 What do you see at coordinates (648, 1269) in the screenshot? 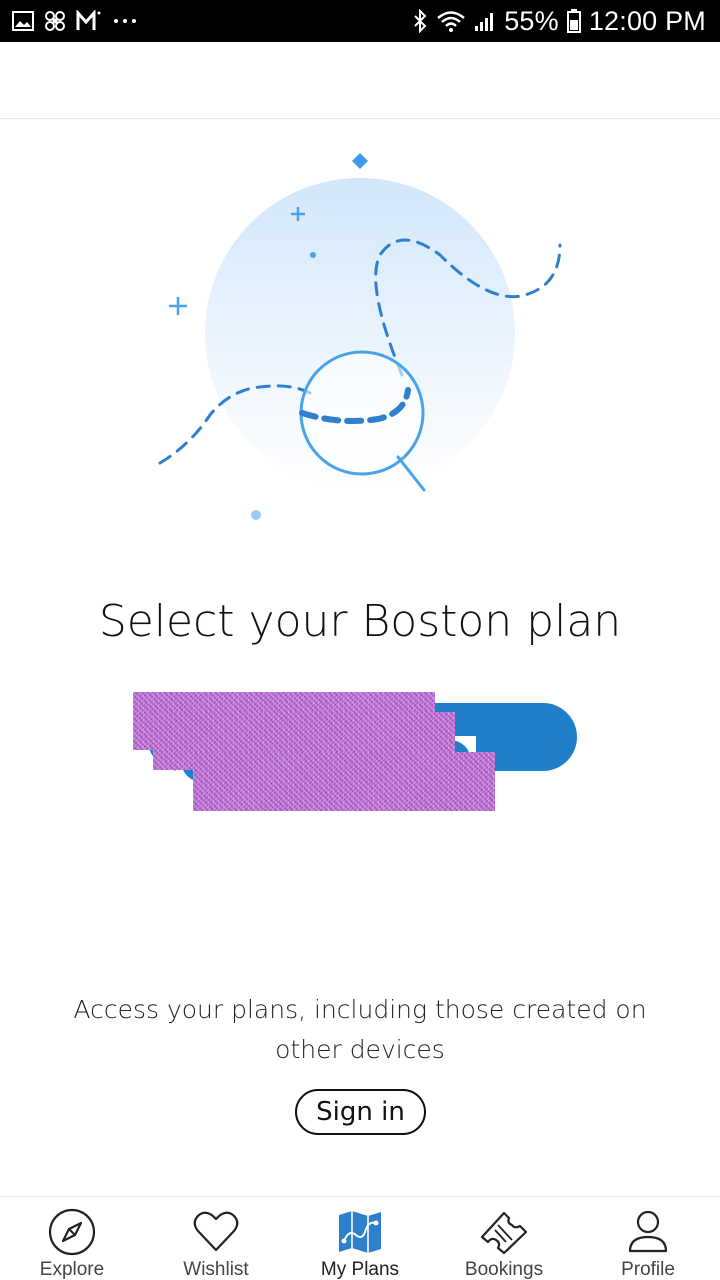
I see `nav-label: Profile` at bounding box center [648, 1269].